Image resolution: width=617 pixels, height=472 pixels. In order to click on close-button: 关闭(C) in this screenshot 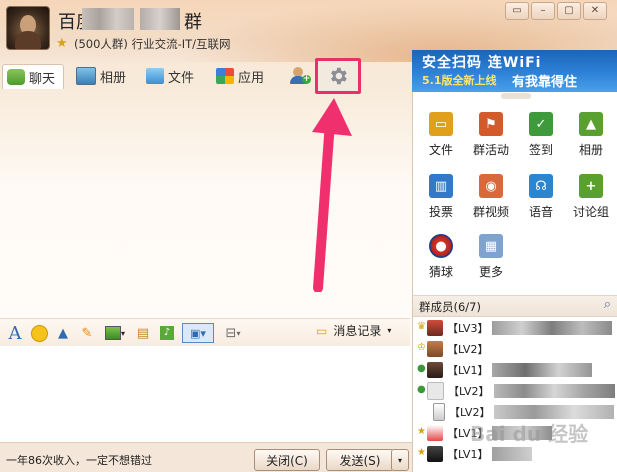, I will do `click(287, 460)`.